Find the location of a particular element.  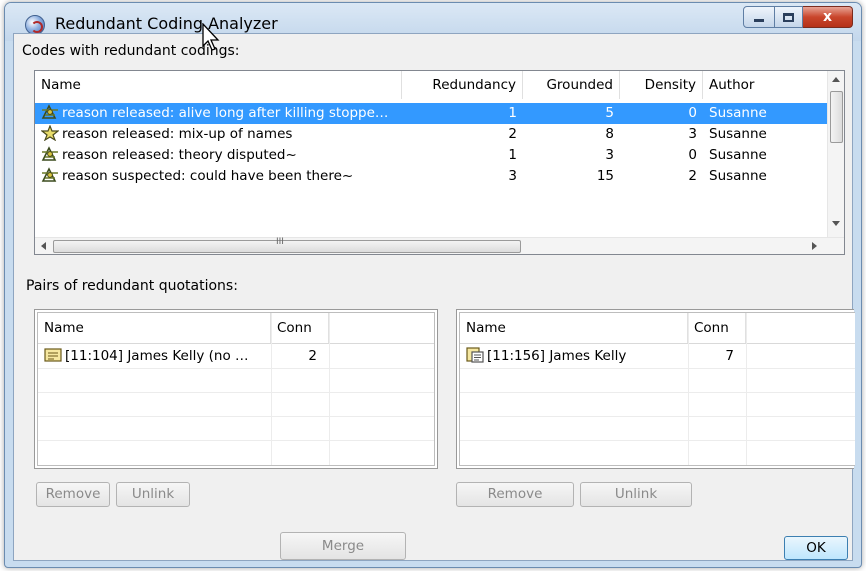

scroll-grip-icon: III is located at coordinates (280, 242).